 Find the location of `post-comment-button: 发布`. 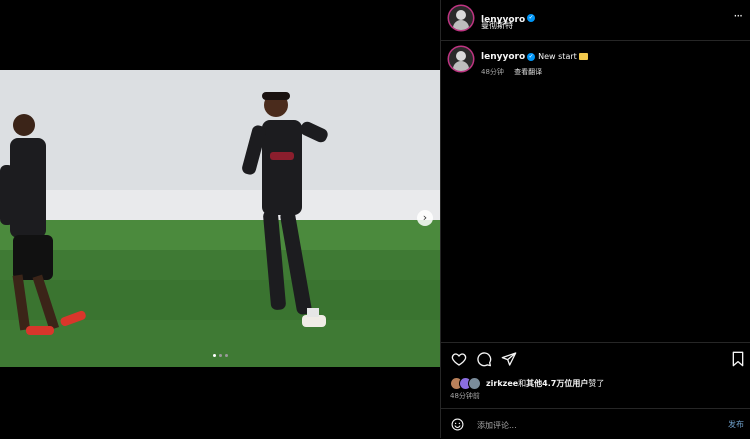

post-comment-button: 发布 is located at coordinates (736, 424).